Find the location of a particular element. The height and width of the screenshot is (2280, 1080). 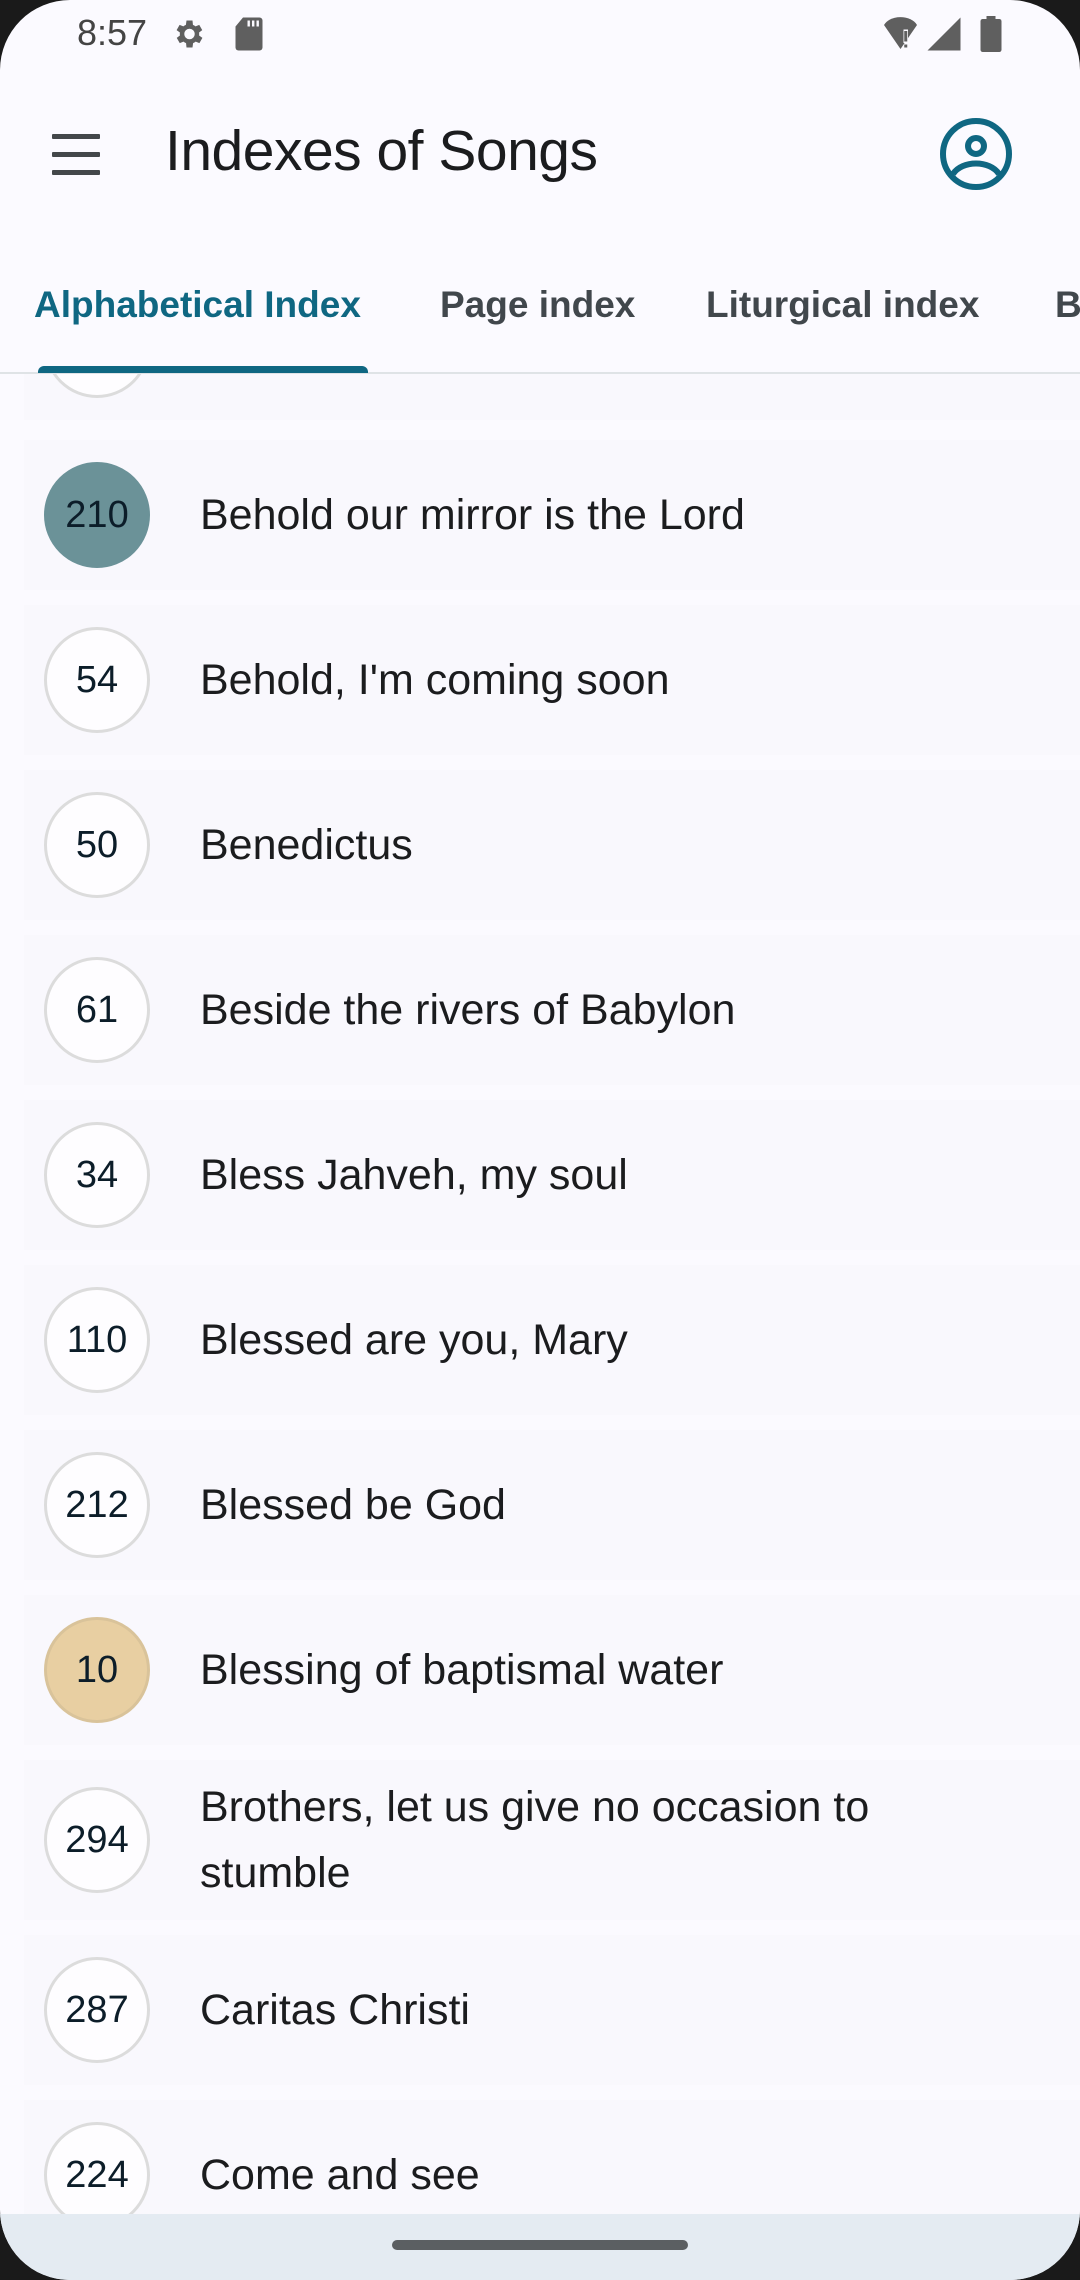

song-list-item: 110 Blessed are you, Mary is located at coordinates (552, 1340).